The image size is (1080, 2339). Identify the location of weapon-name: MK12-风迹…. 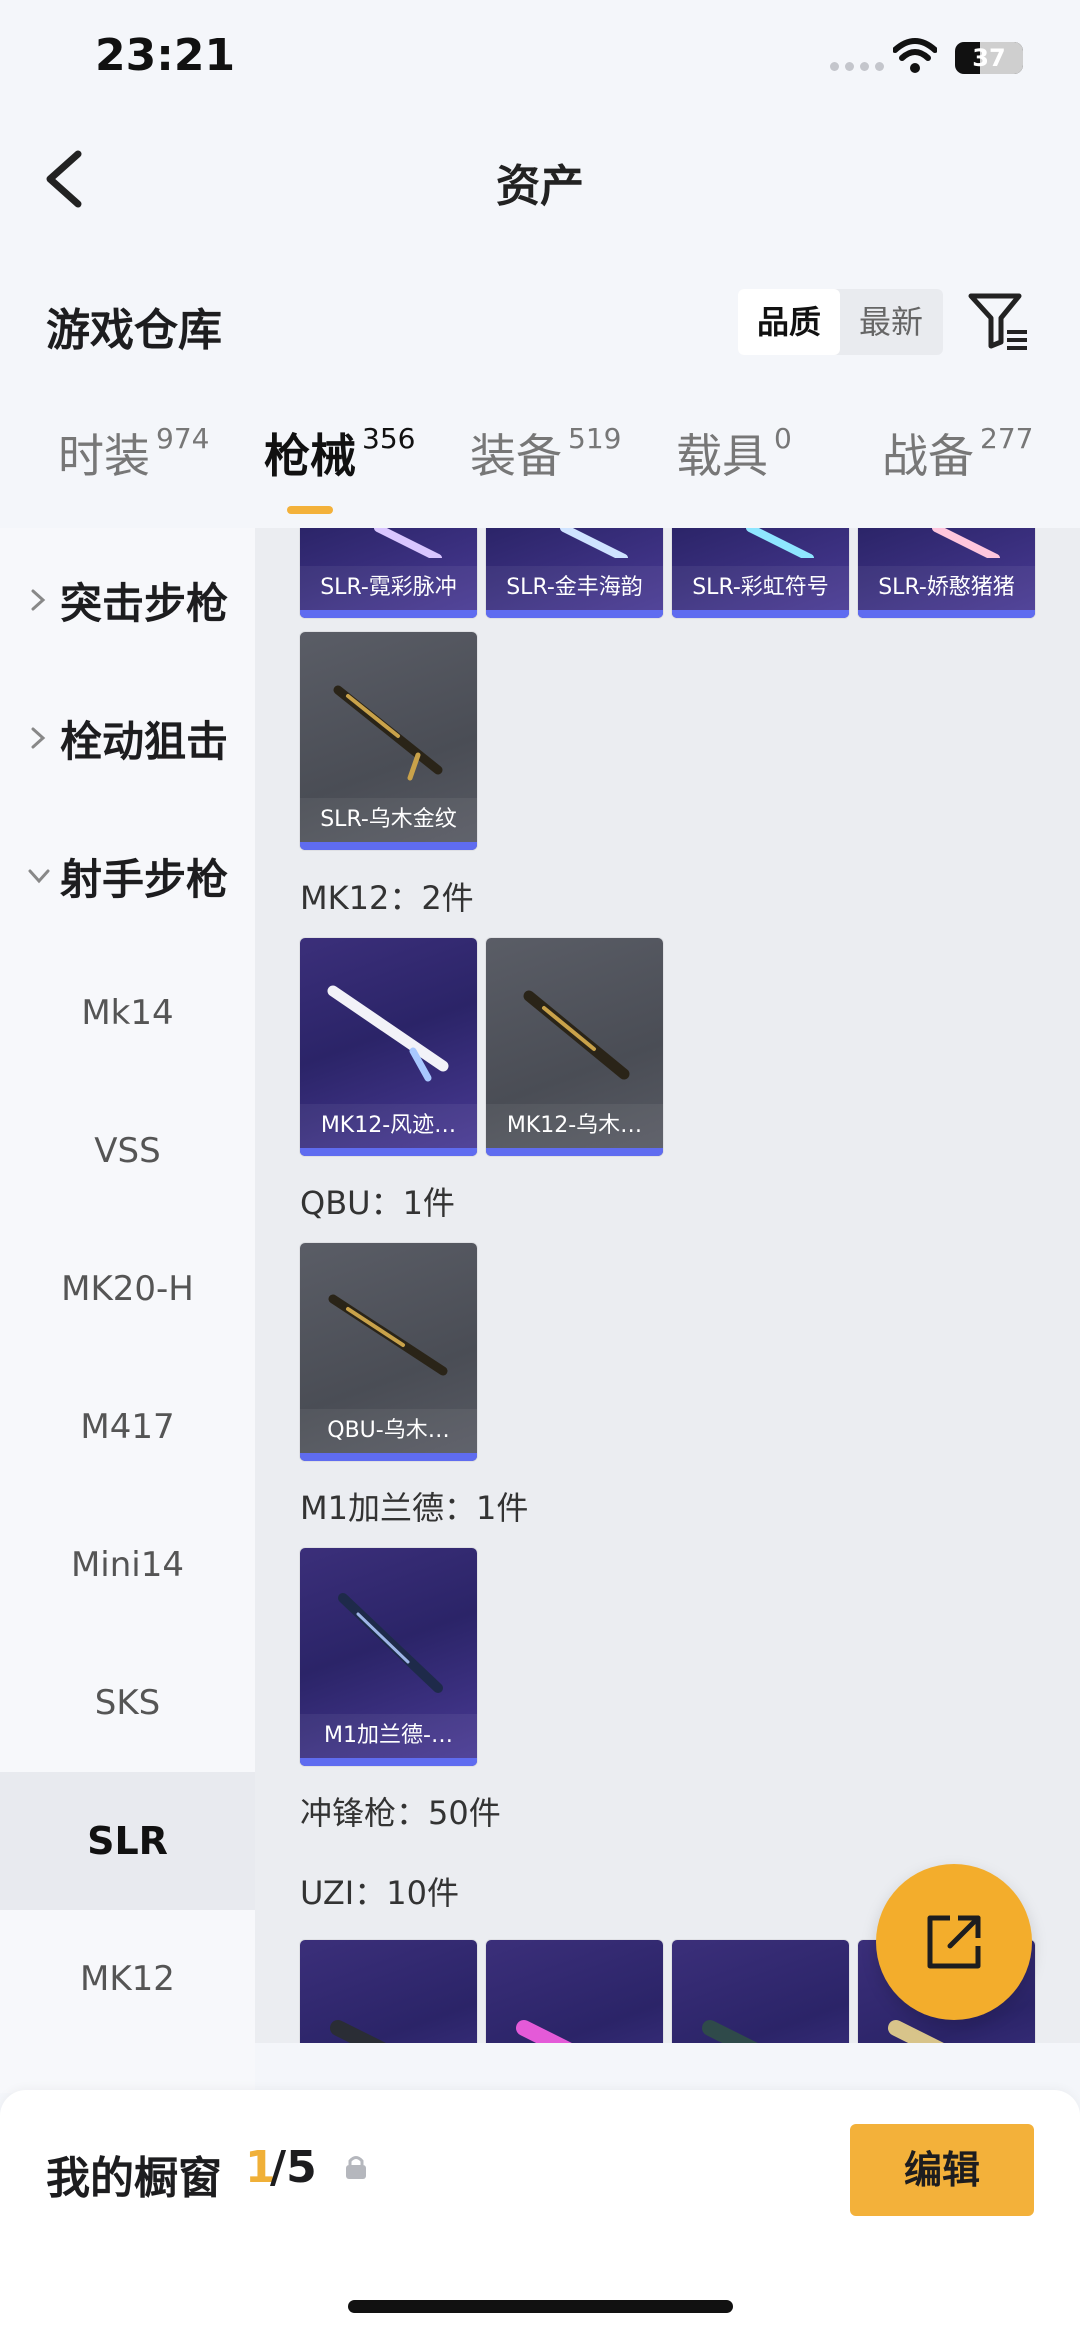
(388, 1126).